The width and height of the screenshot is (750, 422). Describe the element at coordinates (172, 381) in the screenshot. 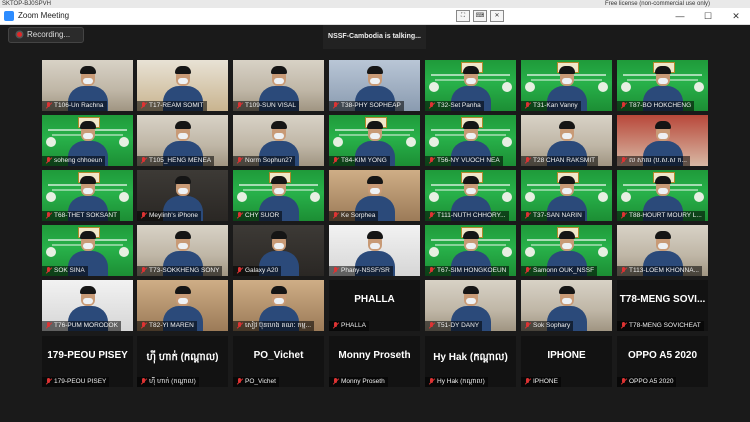

I see `participant-name: ហ៊ី ហាក់ (កណ្ដាល)` at that location.